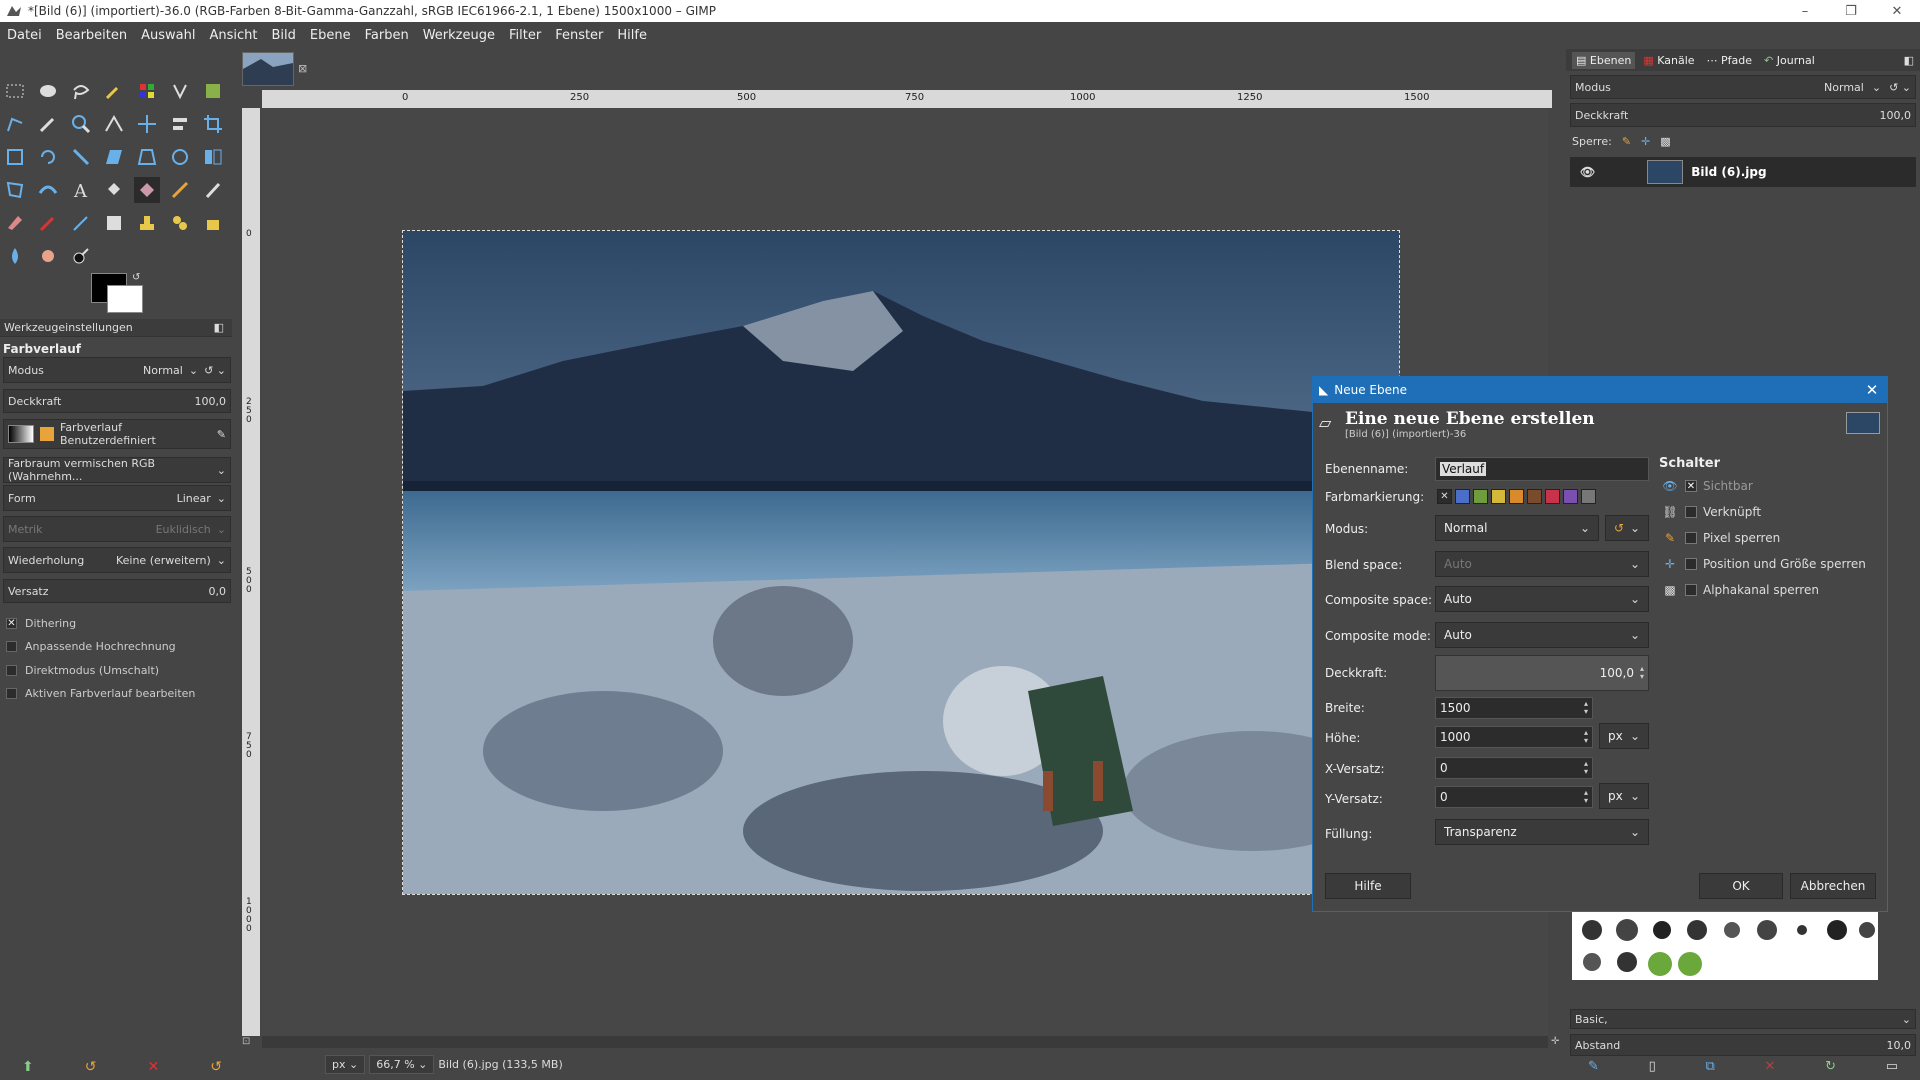  What do you see at coordinates (387, 35) in the screenshot?
I see `menu-farben: Farben` at bounding box center [387, 35].